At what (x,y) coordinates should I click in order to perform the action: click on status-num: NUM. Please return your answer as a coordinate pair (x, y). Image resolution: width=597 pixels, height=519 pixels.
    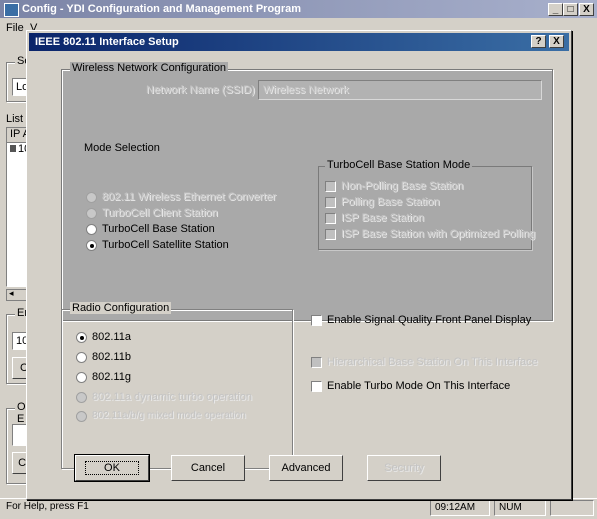
    Looking at the image, I should click on (520, 508).